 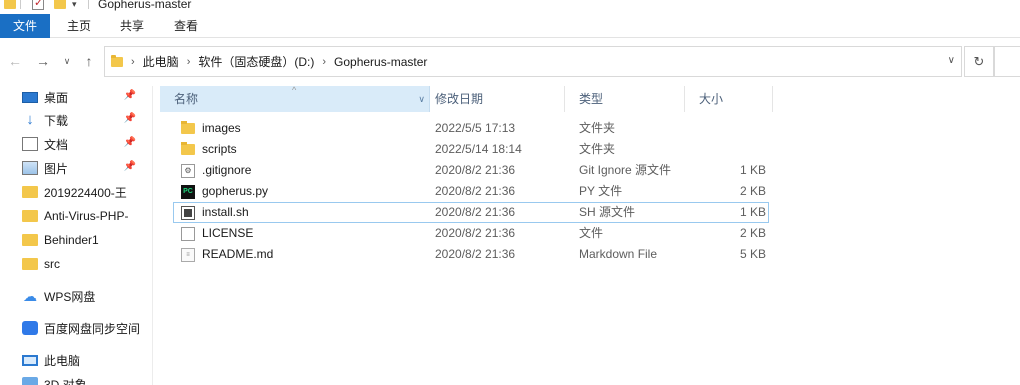 What do you see at coordinates (493, 99) in the screenshot?
I see `column-header-modified: 修改日期` at bounding box center [493, 99].